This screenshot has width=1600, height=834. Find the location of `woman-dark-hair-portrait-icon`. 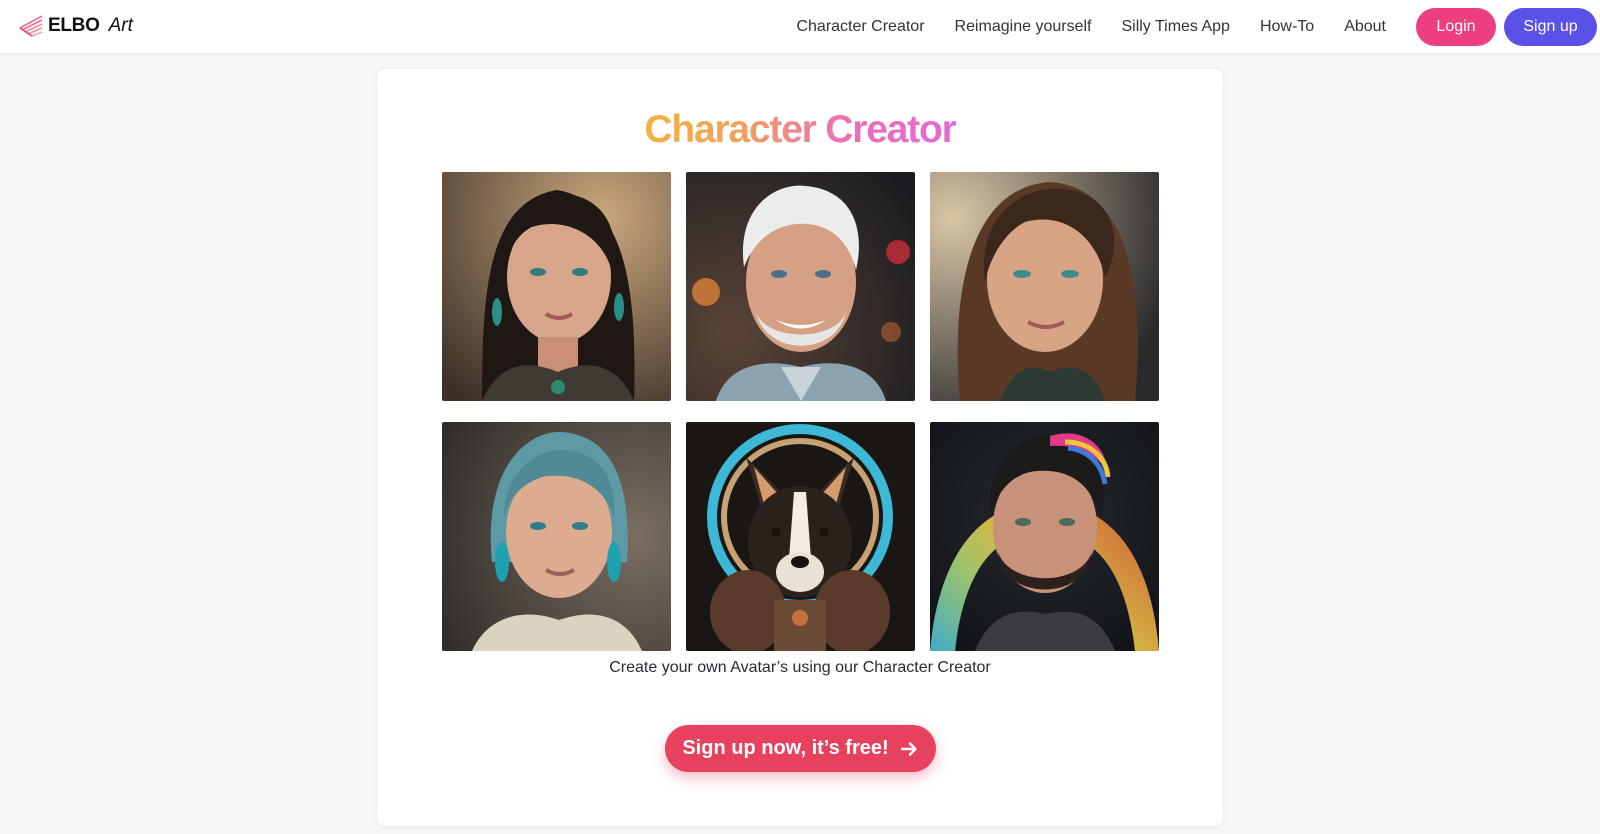

woman-dark-hair-portrait-icon is located at coordinates (556, 286).